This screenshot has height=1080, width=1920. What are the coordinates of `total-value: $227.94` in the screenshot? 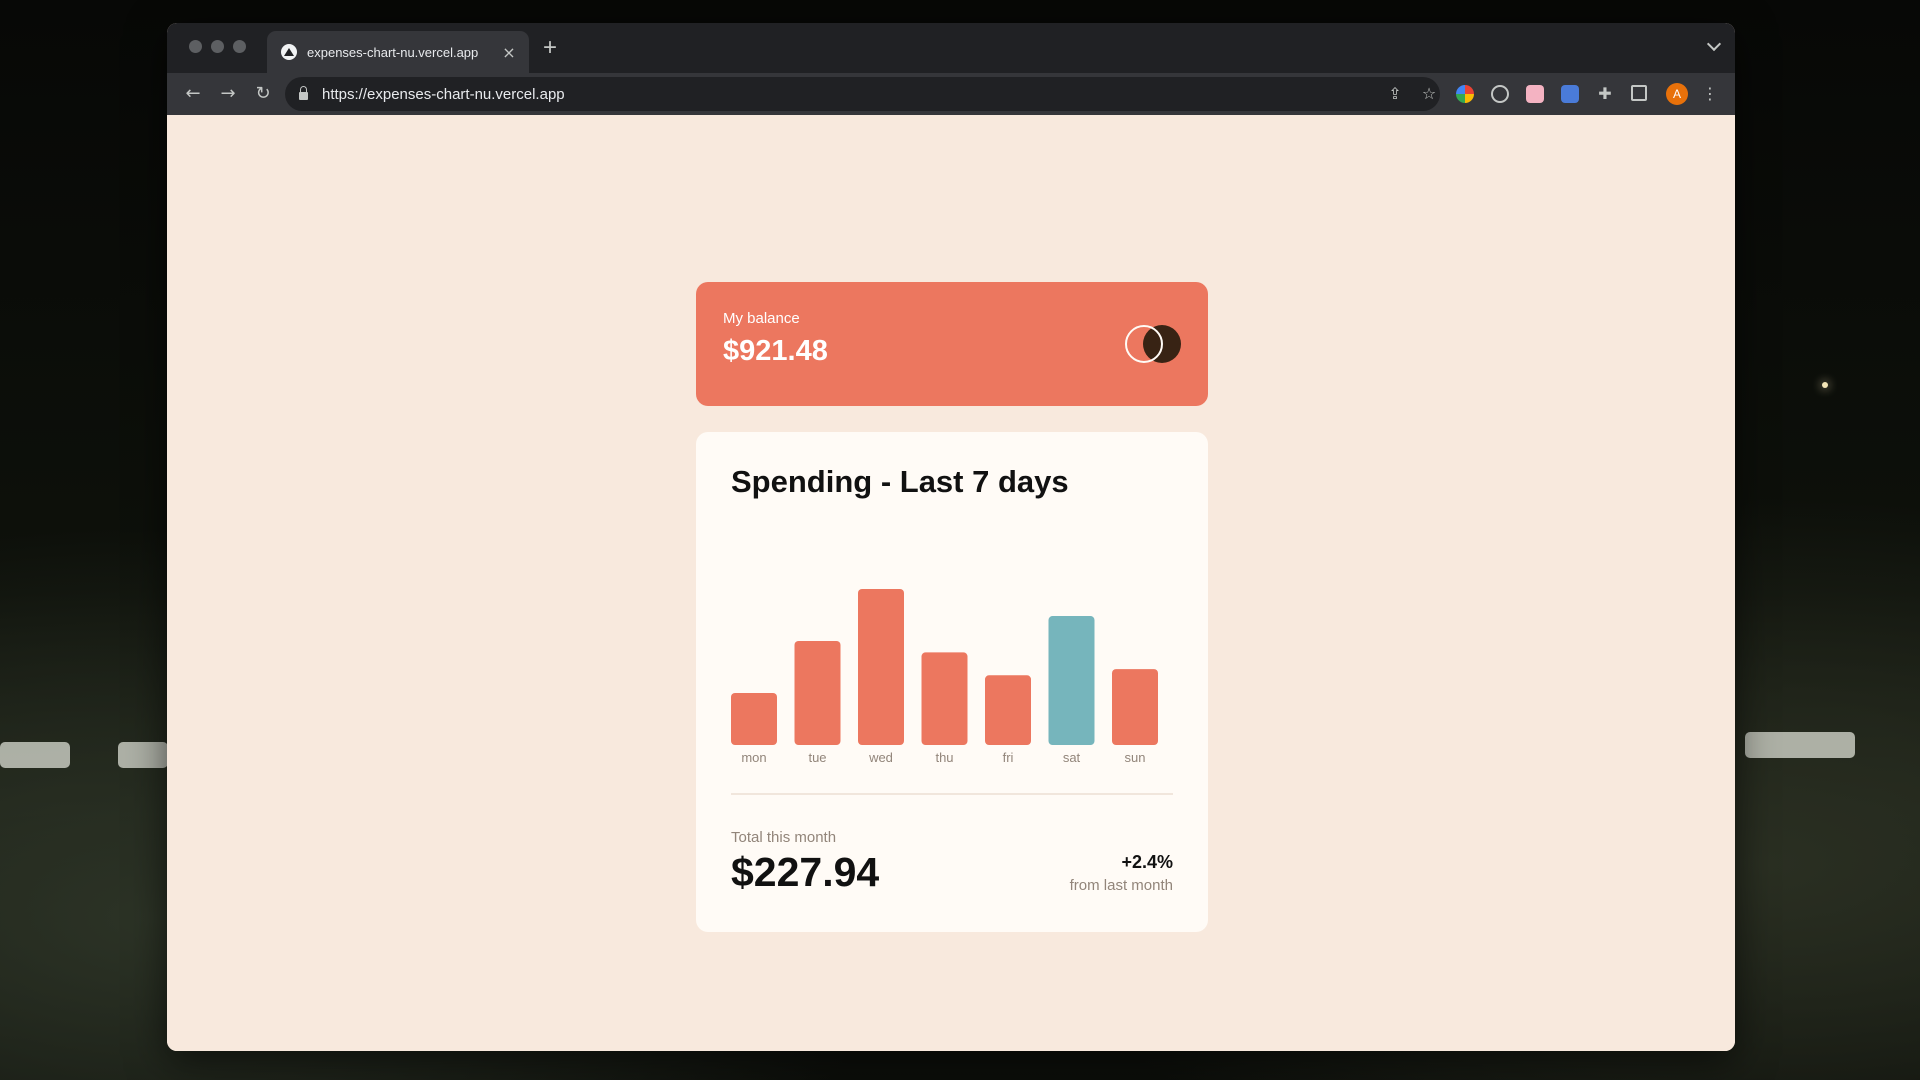 It's located at (805, 872).